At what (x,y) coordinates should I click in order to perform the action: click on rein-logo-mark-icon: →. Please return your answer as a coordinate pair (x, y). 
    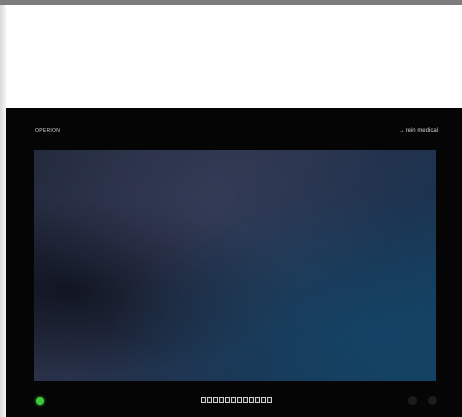
    Looking at the image, I should click on (401, 131).